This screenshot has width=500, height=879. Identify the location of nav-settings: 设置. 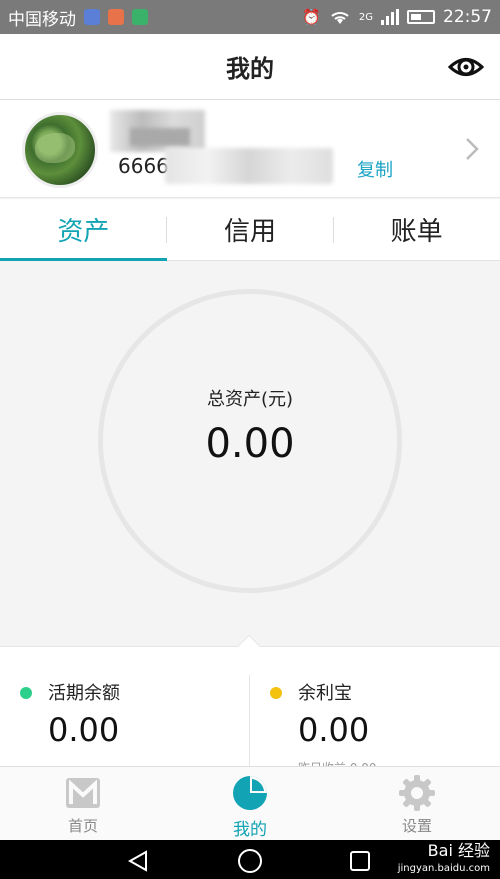
(417, 804).